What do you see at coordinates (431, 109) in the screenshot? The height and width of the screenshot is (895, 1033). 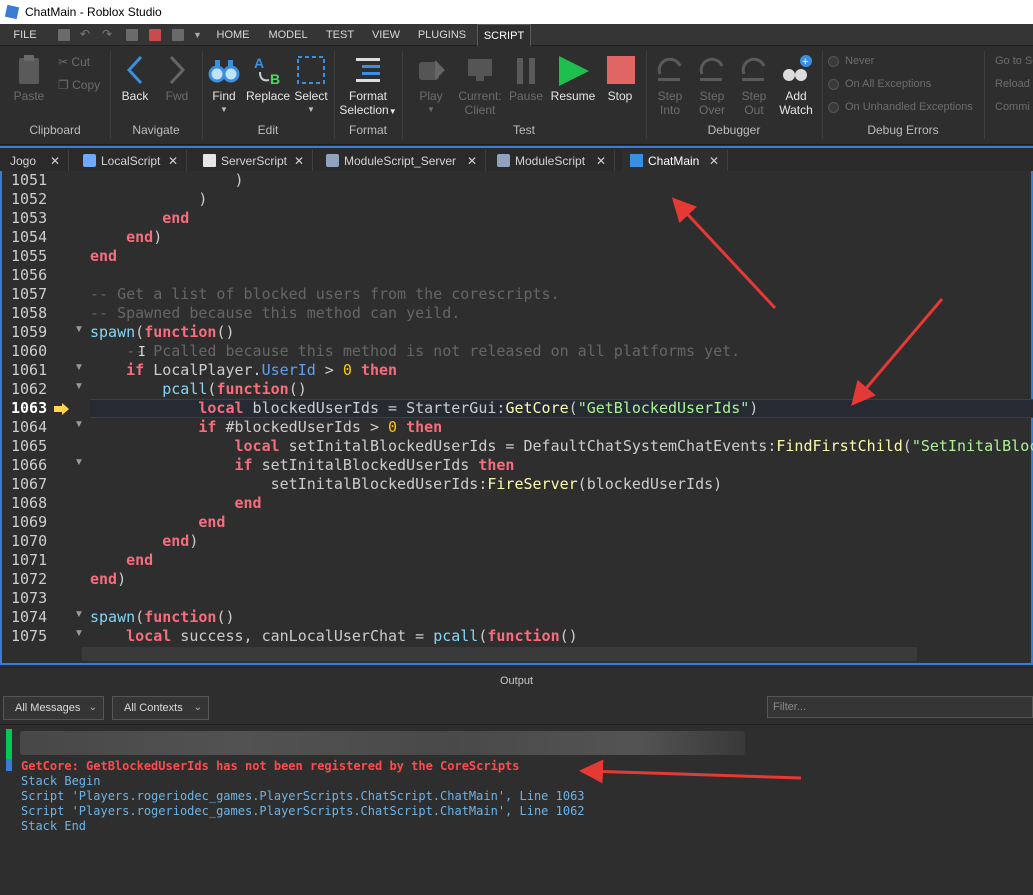 I see `play-dropdown-chevron-icon: ▼` at bounding box center [431, 109].